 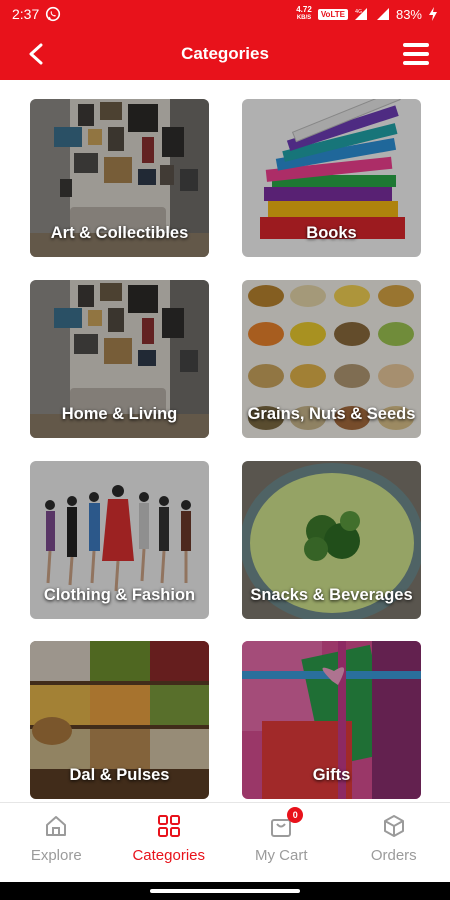 I want to click on back-arrow-icon, so click(x=36, y=54).